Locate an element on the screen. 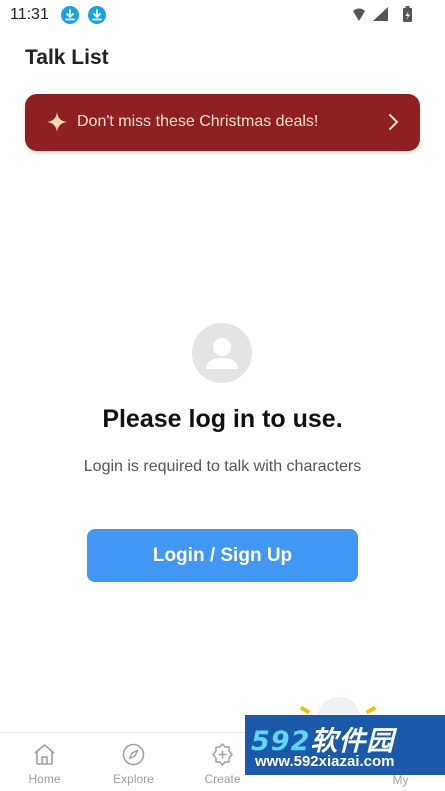 This screenshot has height=791, width=445. empty-state-title: Please log in to use. is located at coordinates (222, 419).